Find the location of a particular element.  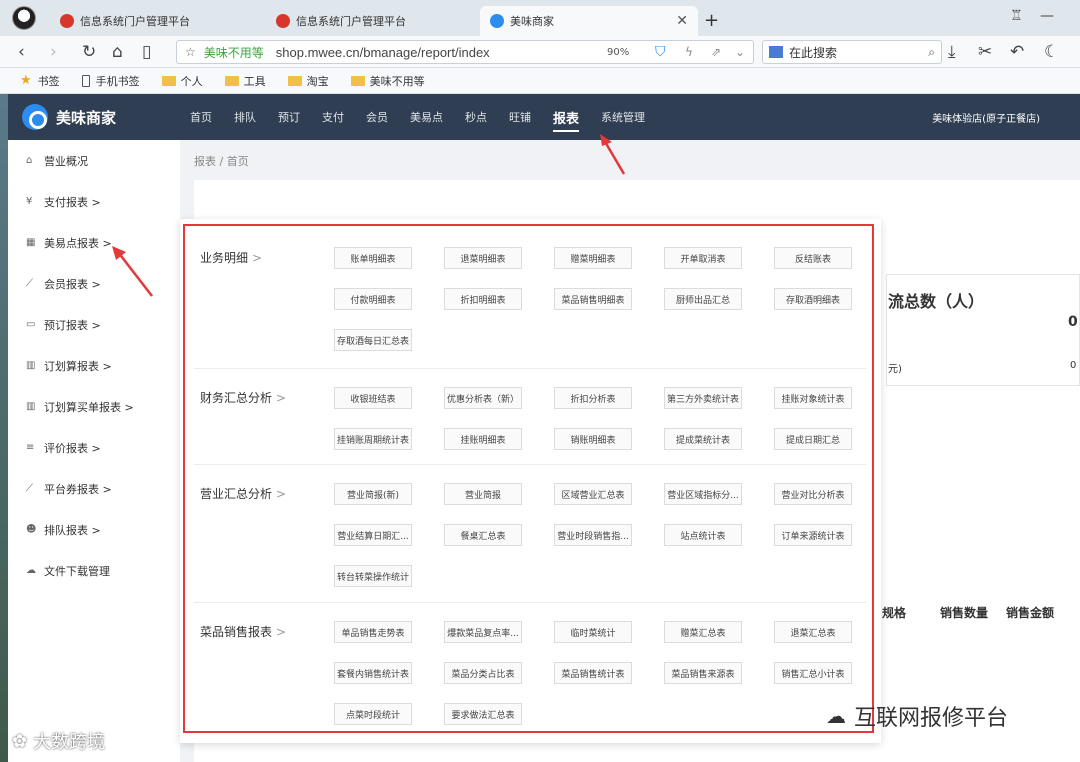

report-link-button: 转台转菜操作统计 is located at coordinates (373, 576).